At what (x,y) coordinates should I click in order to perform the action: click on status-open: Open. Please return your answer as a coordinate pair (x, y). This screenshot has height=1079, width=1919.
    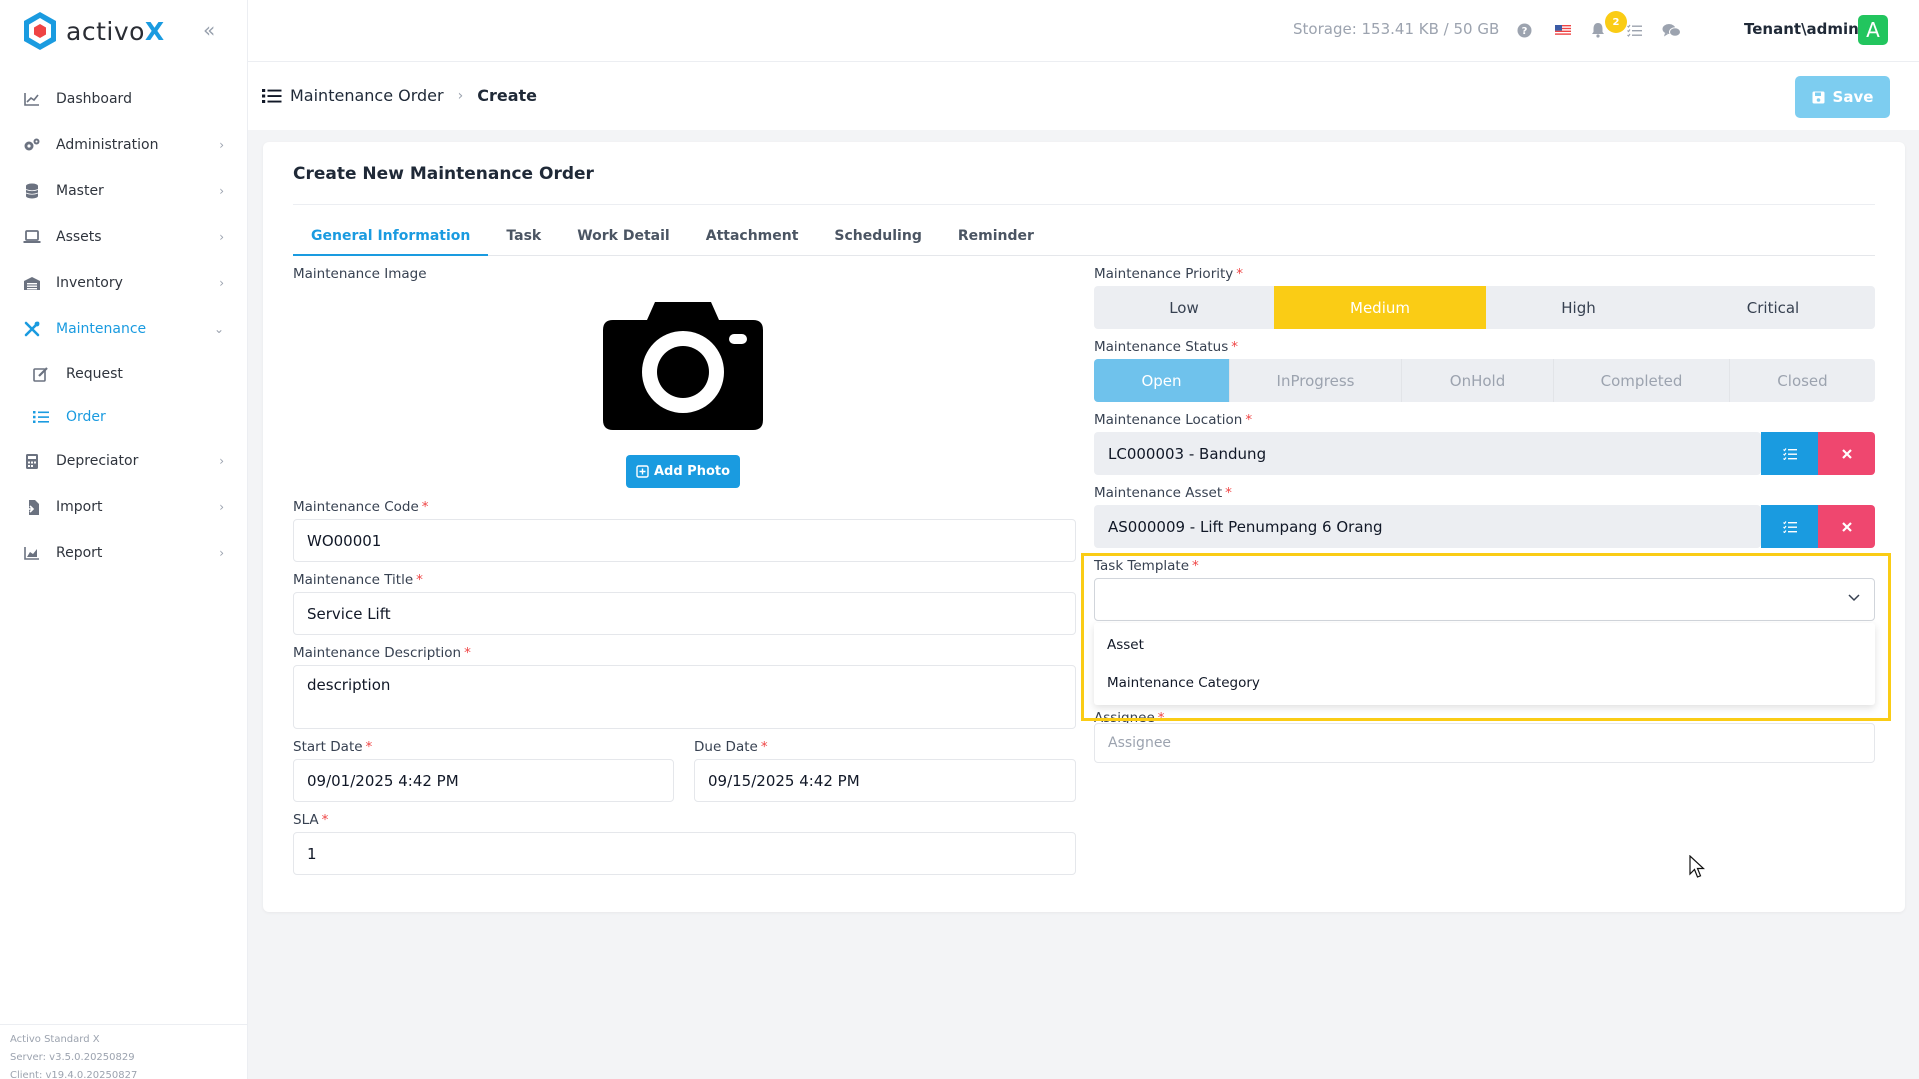
    Looking at the image, I should click on (1162, 380).